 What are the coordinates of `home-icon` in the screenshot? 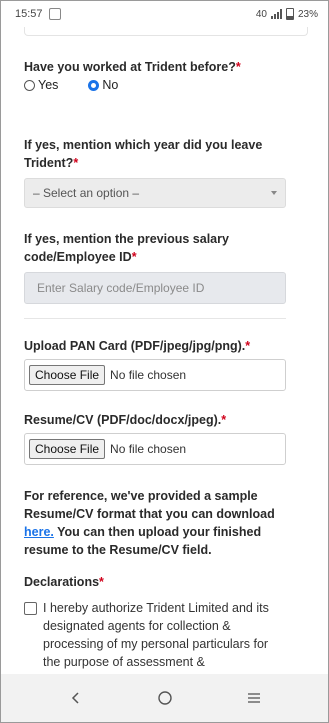 It's located at (164, 698).